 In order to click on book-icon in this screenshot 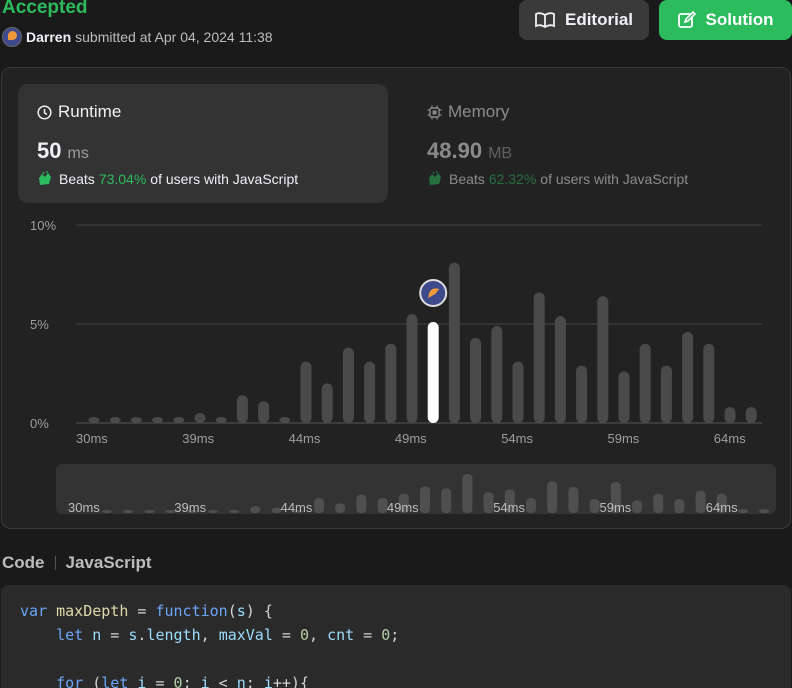, I will do `click(545, 20)`.